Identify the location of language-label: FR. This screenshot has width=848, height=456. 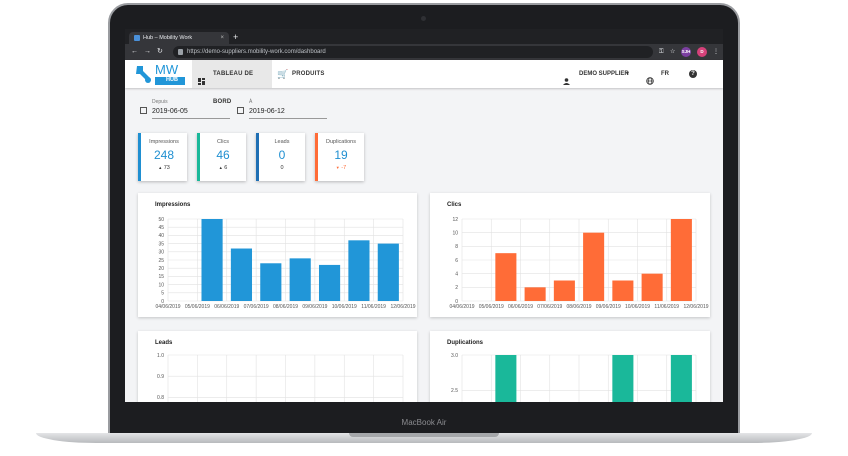
(665, 74).